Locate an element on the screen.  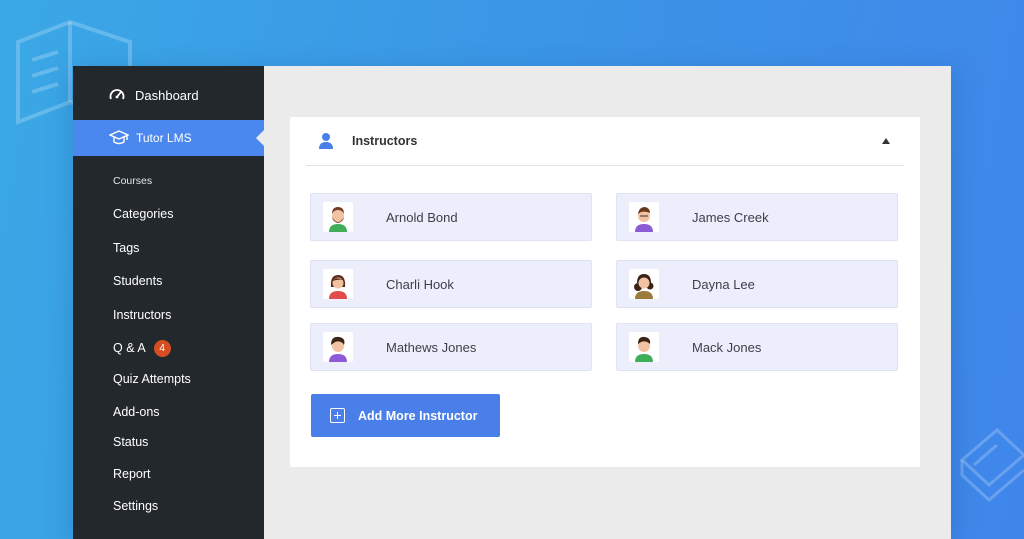
sidebar-item-label: Add-ons is located at coordinates (136, 412).